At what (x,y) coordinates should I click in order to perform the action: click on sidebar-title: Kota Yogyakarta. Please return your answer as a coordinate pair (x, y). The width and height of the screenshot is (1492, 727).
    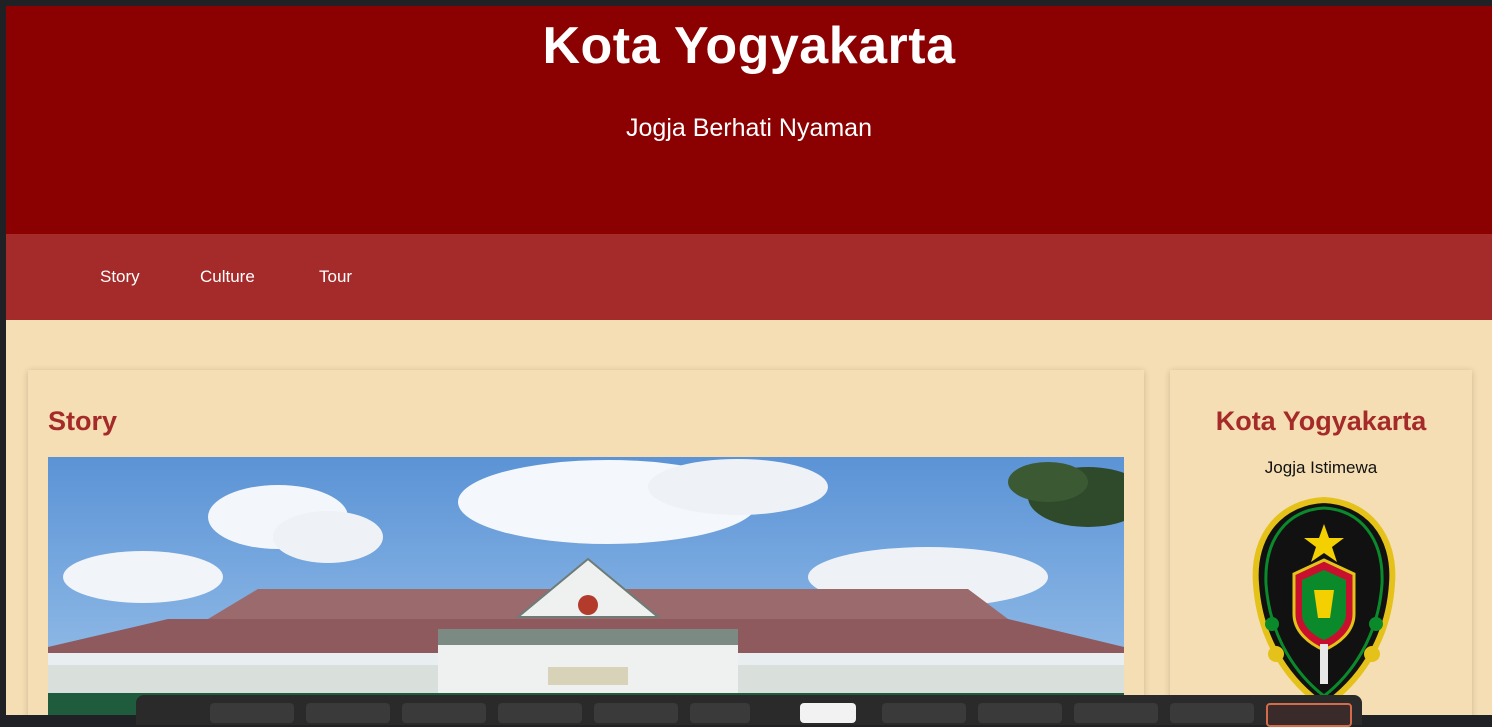
    Looking at the image, I should click on (1321, 421).